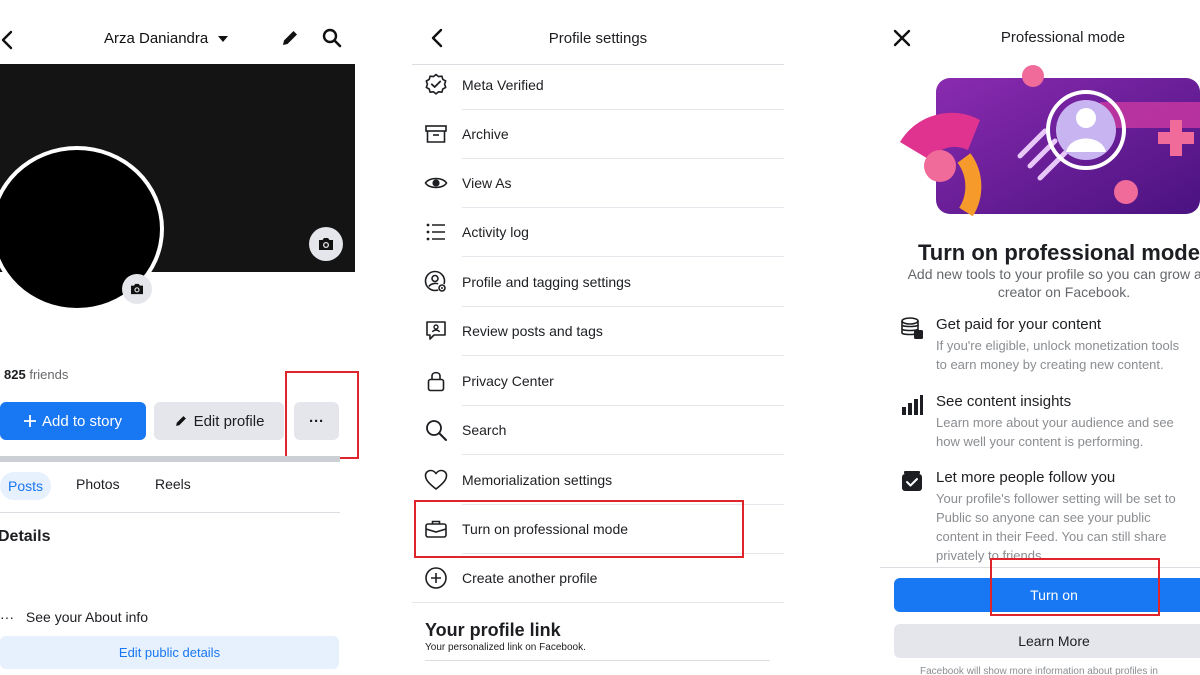 This screenshot has height=675, width=1200. Describe the element at coordinates (170, 459) in the screenshot. I see `section-separator` at that location.